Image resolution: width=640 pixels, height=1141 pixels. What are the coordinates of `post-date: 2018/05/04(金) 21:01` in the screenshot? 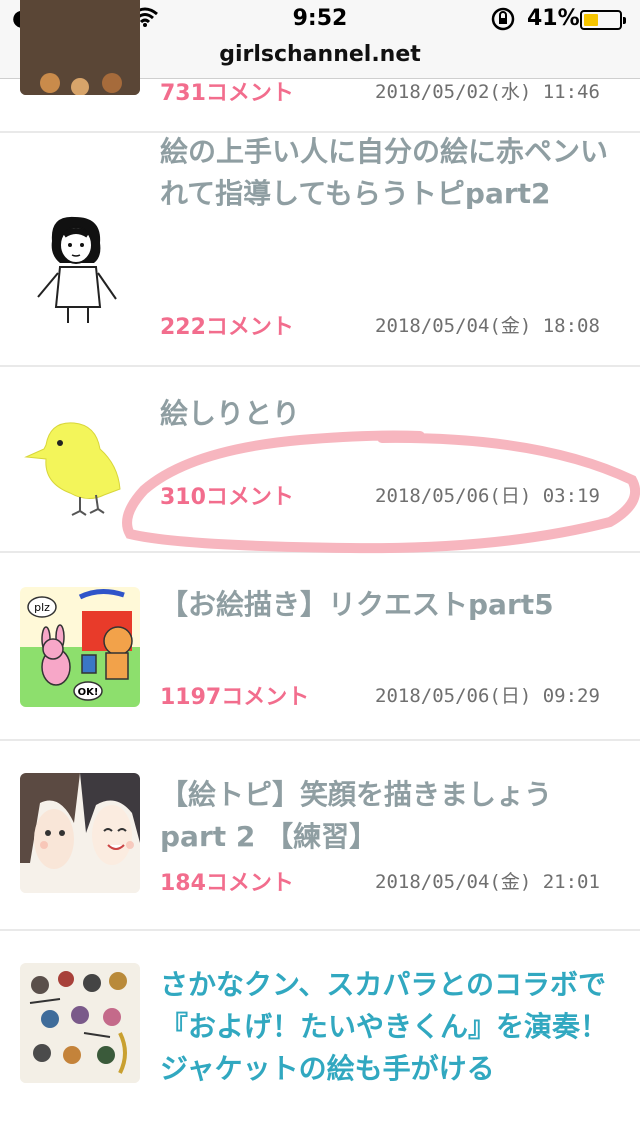 It's located at (487, 882).